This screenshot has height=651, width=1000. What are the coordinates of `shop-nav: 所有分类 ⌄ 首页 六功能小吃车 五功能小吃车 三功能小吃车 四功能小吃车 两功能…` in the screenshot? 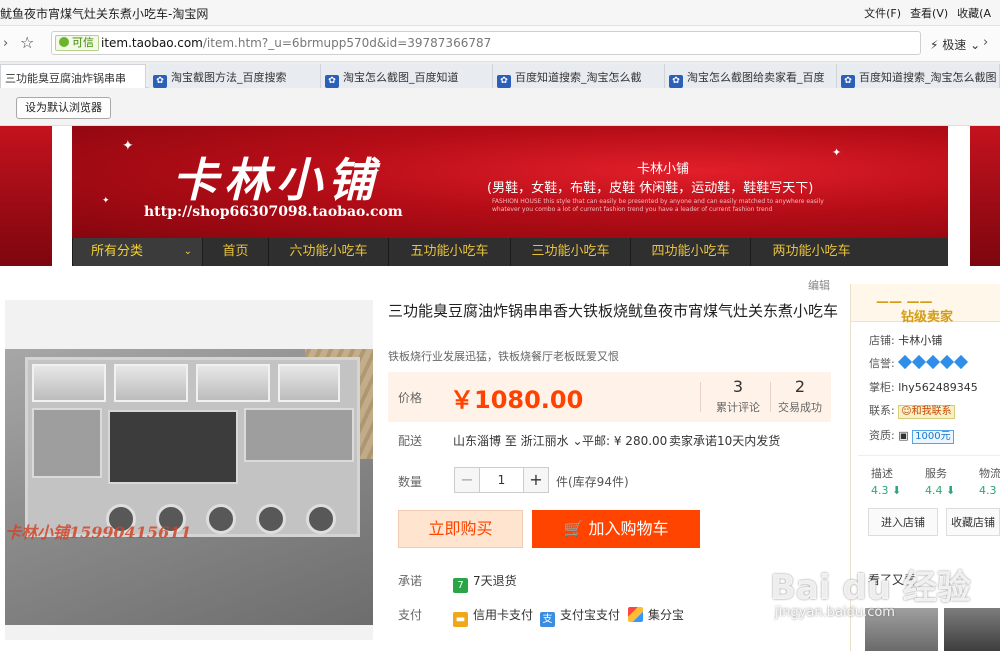 It's located at (510, 252).